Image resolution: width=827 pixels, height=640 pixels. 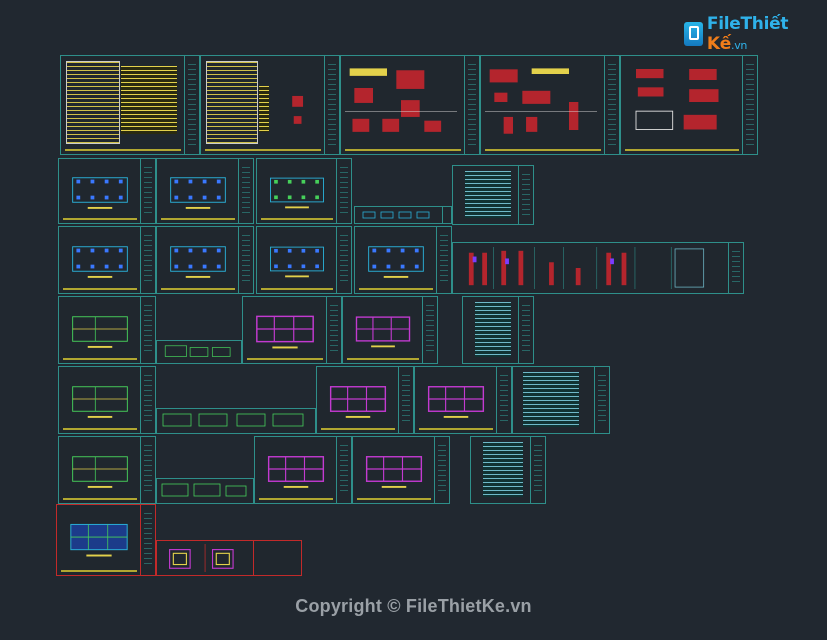 I want to click on brand-suffix: .vn, so click(x=739, y=45).